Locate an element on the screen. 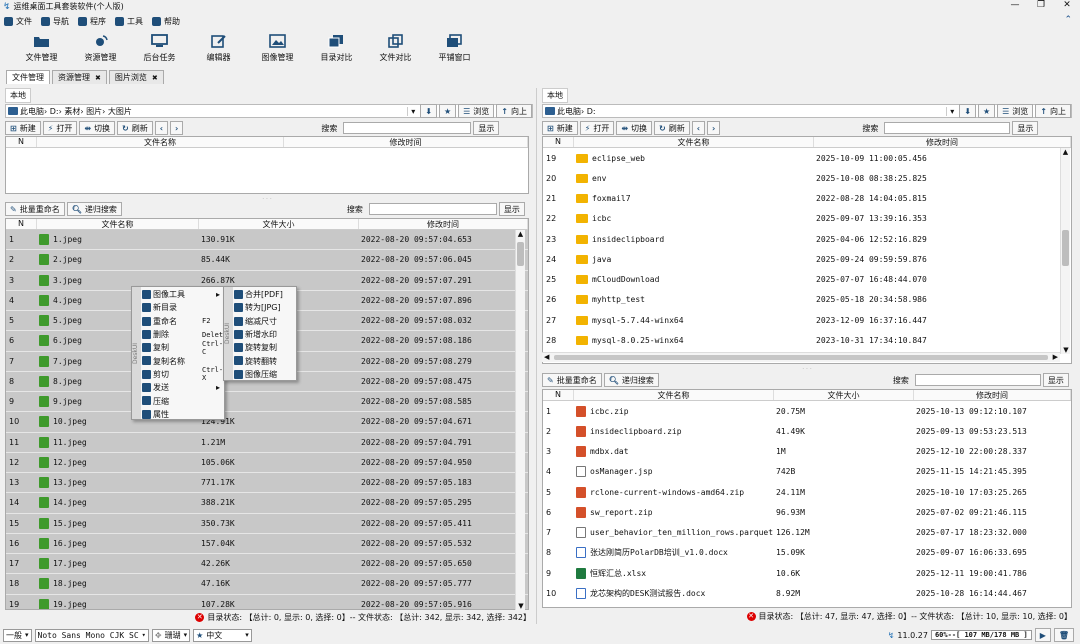  table-row: 14 14.jpeg 388.21K 2022-08-20 09:57:05.295 is located at coordinates (267, 503).